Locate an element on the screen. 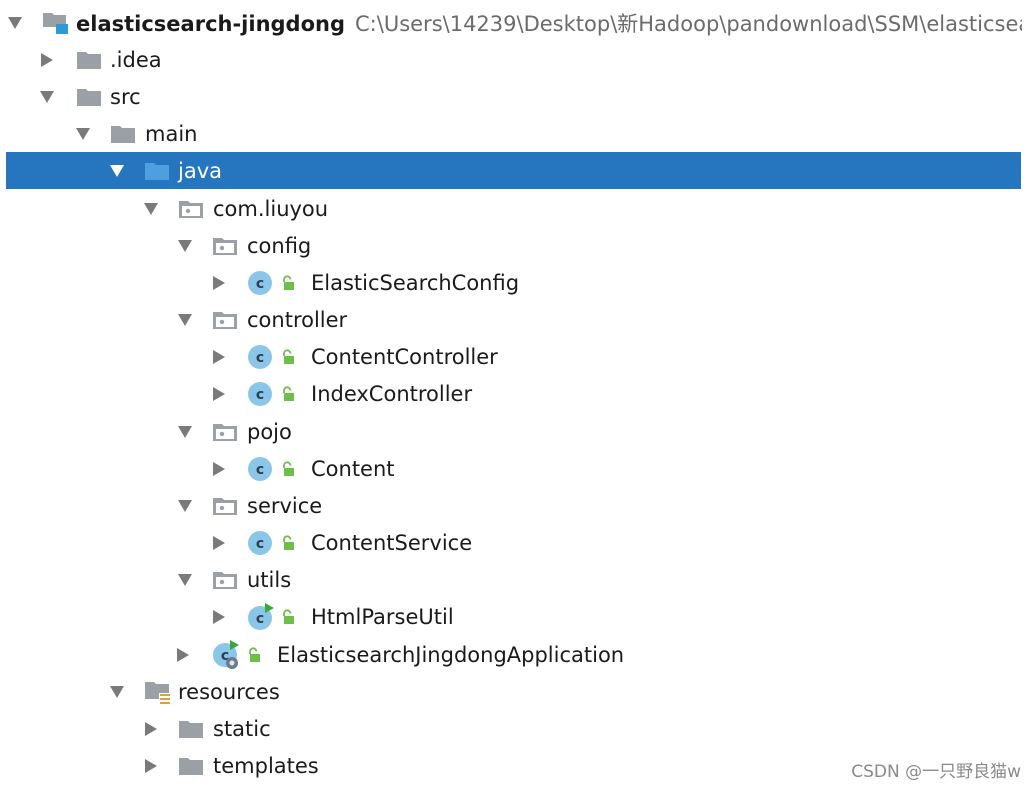  tree-label: service is located at coordinates (285, 505).